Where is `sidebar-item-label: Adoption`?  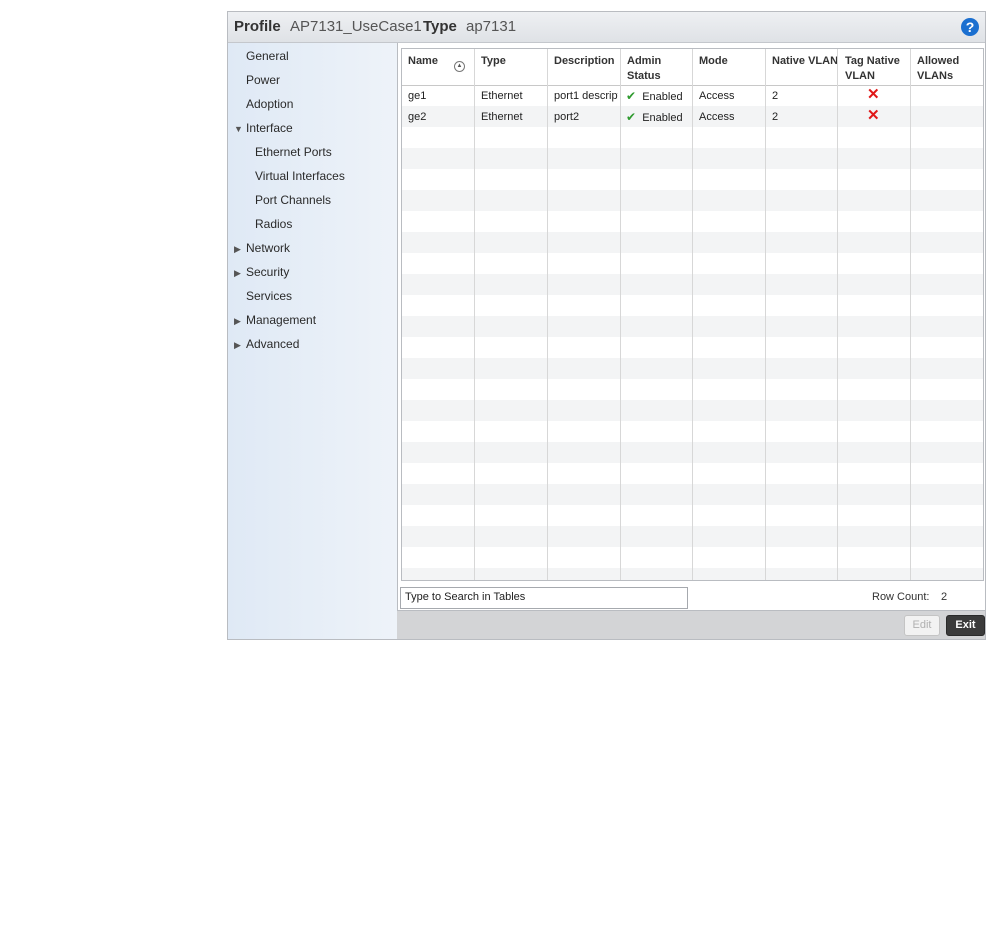 sidebar-item-label: Adoption is located at coordinates (270, 104).